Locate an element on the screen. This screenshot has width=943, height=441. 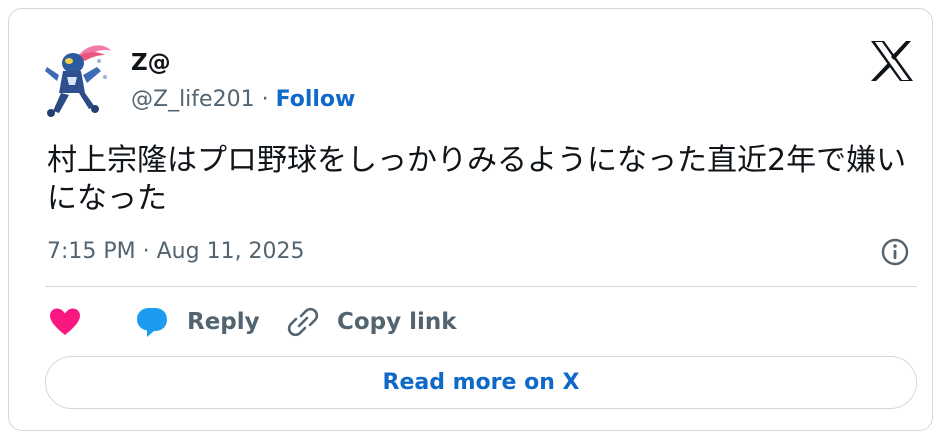
reply-label: Reply is located at coordinates (223, 322).